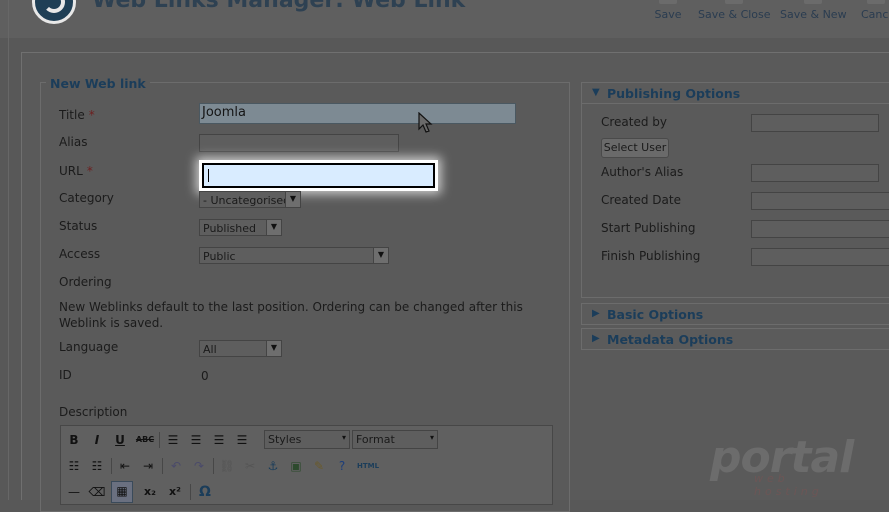 The height and width of the screenshot is (512, 889). What do you see at coordinates (250, 199) in the screenshot?
I see `category-select: - Uncategorised ▼` at bounding box center [250, 199].